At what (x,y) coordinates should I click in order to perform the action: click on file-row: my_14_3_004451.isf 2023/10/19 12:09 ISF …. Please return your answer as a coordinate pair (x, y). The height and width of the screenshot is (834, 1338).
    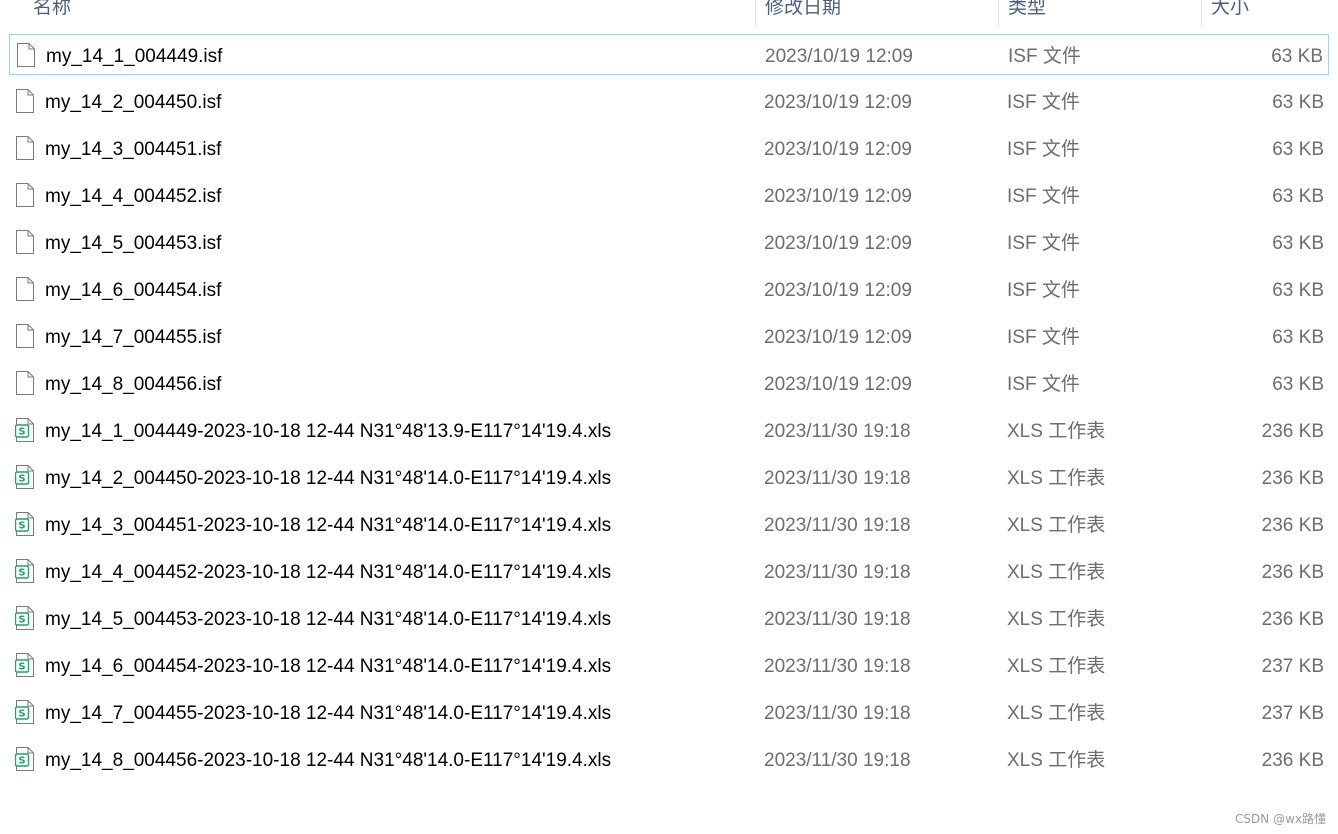
    Looking at the image, I should click on (669, 148).